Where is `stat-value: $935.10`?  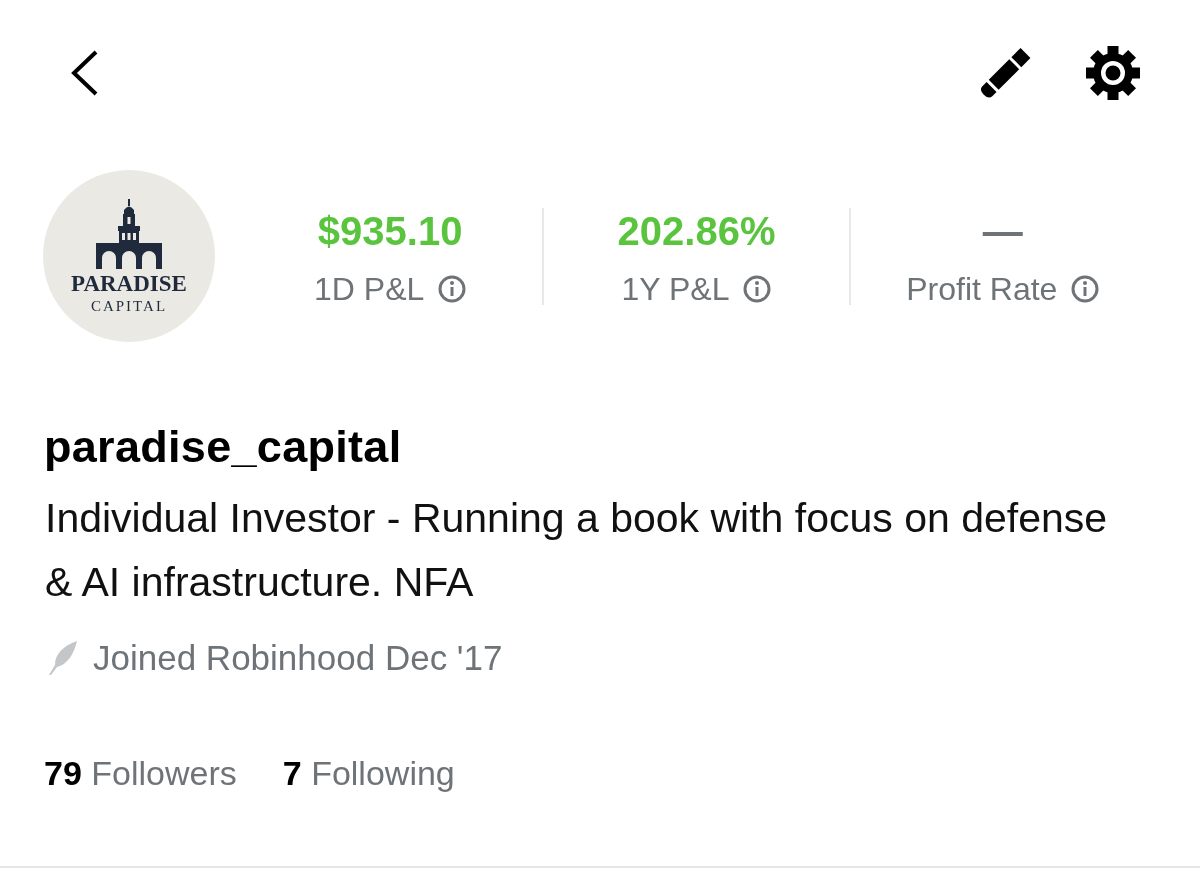 stat-value: $935.10 is located at coordinates (390, 230).